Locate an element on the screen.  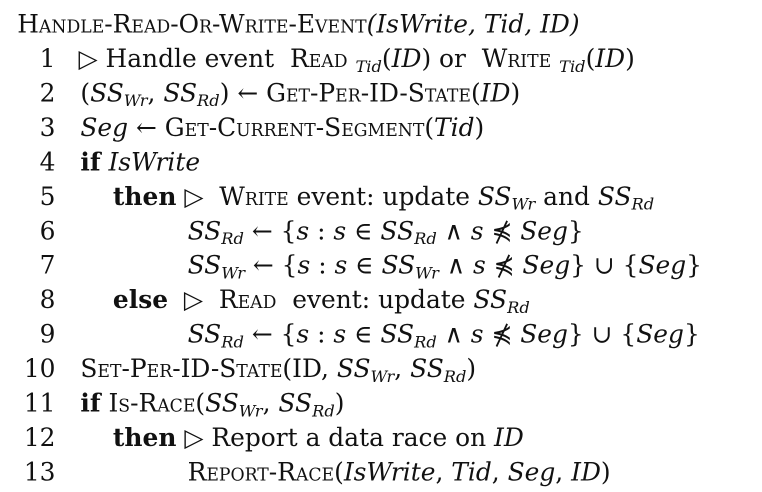
line-number: 7 is located at coordinates (47, 266).